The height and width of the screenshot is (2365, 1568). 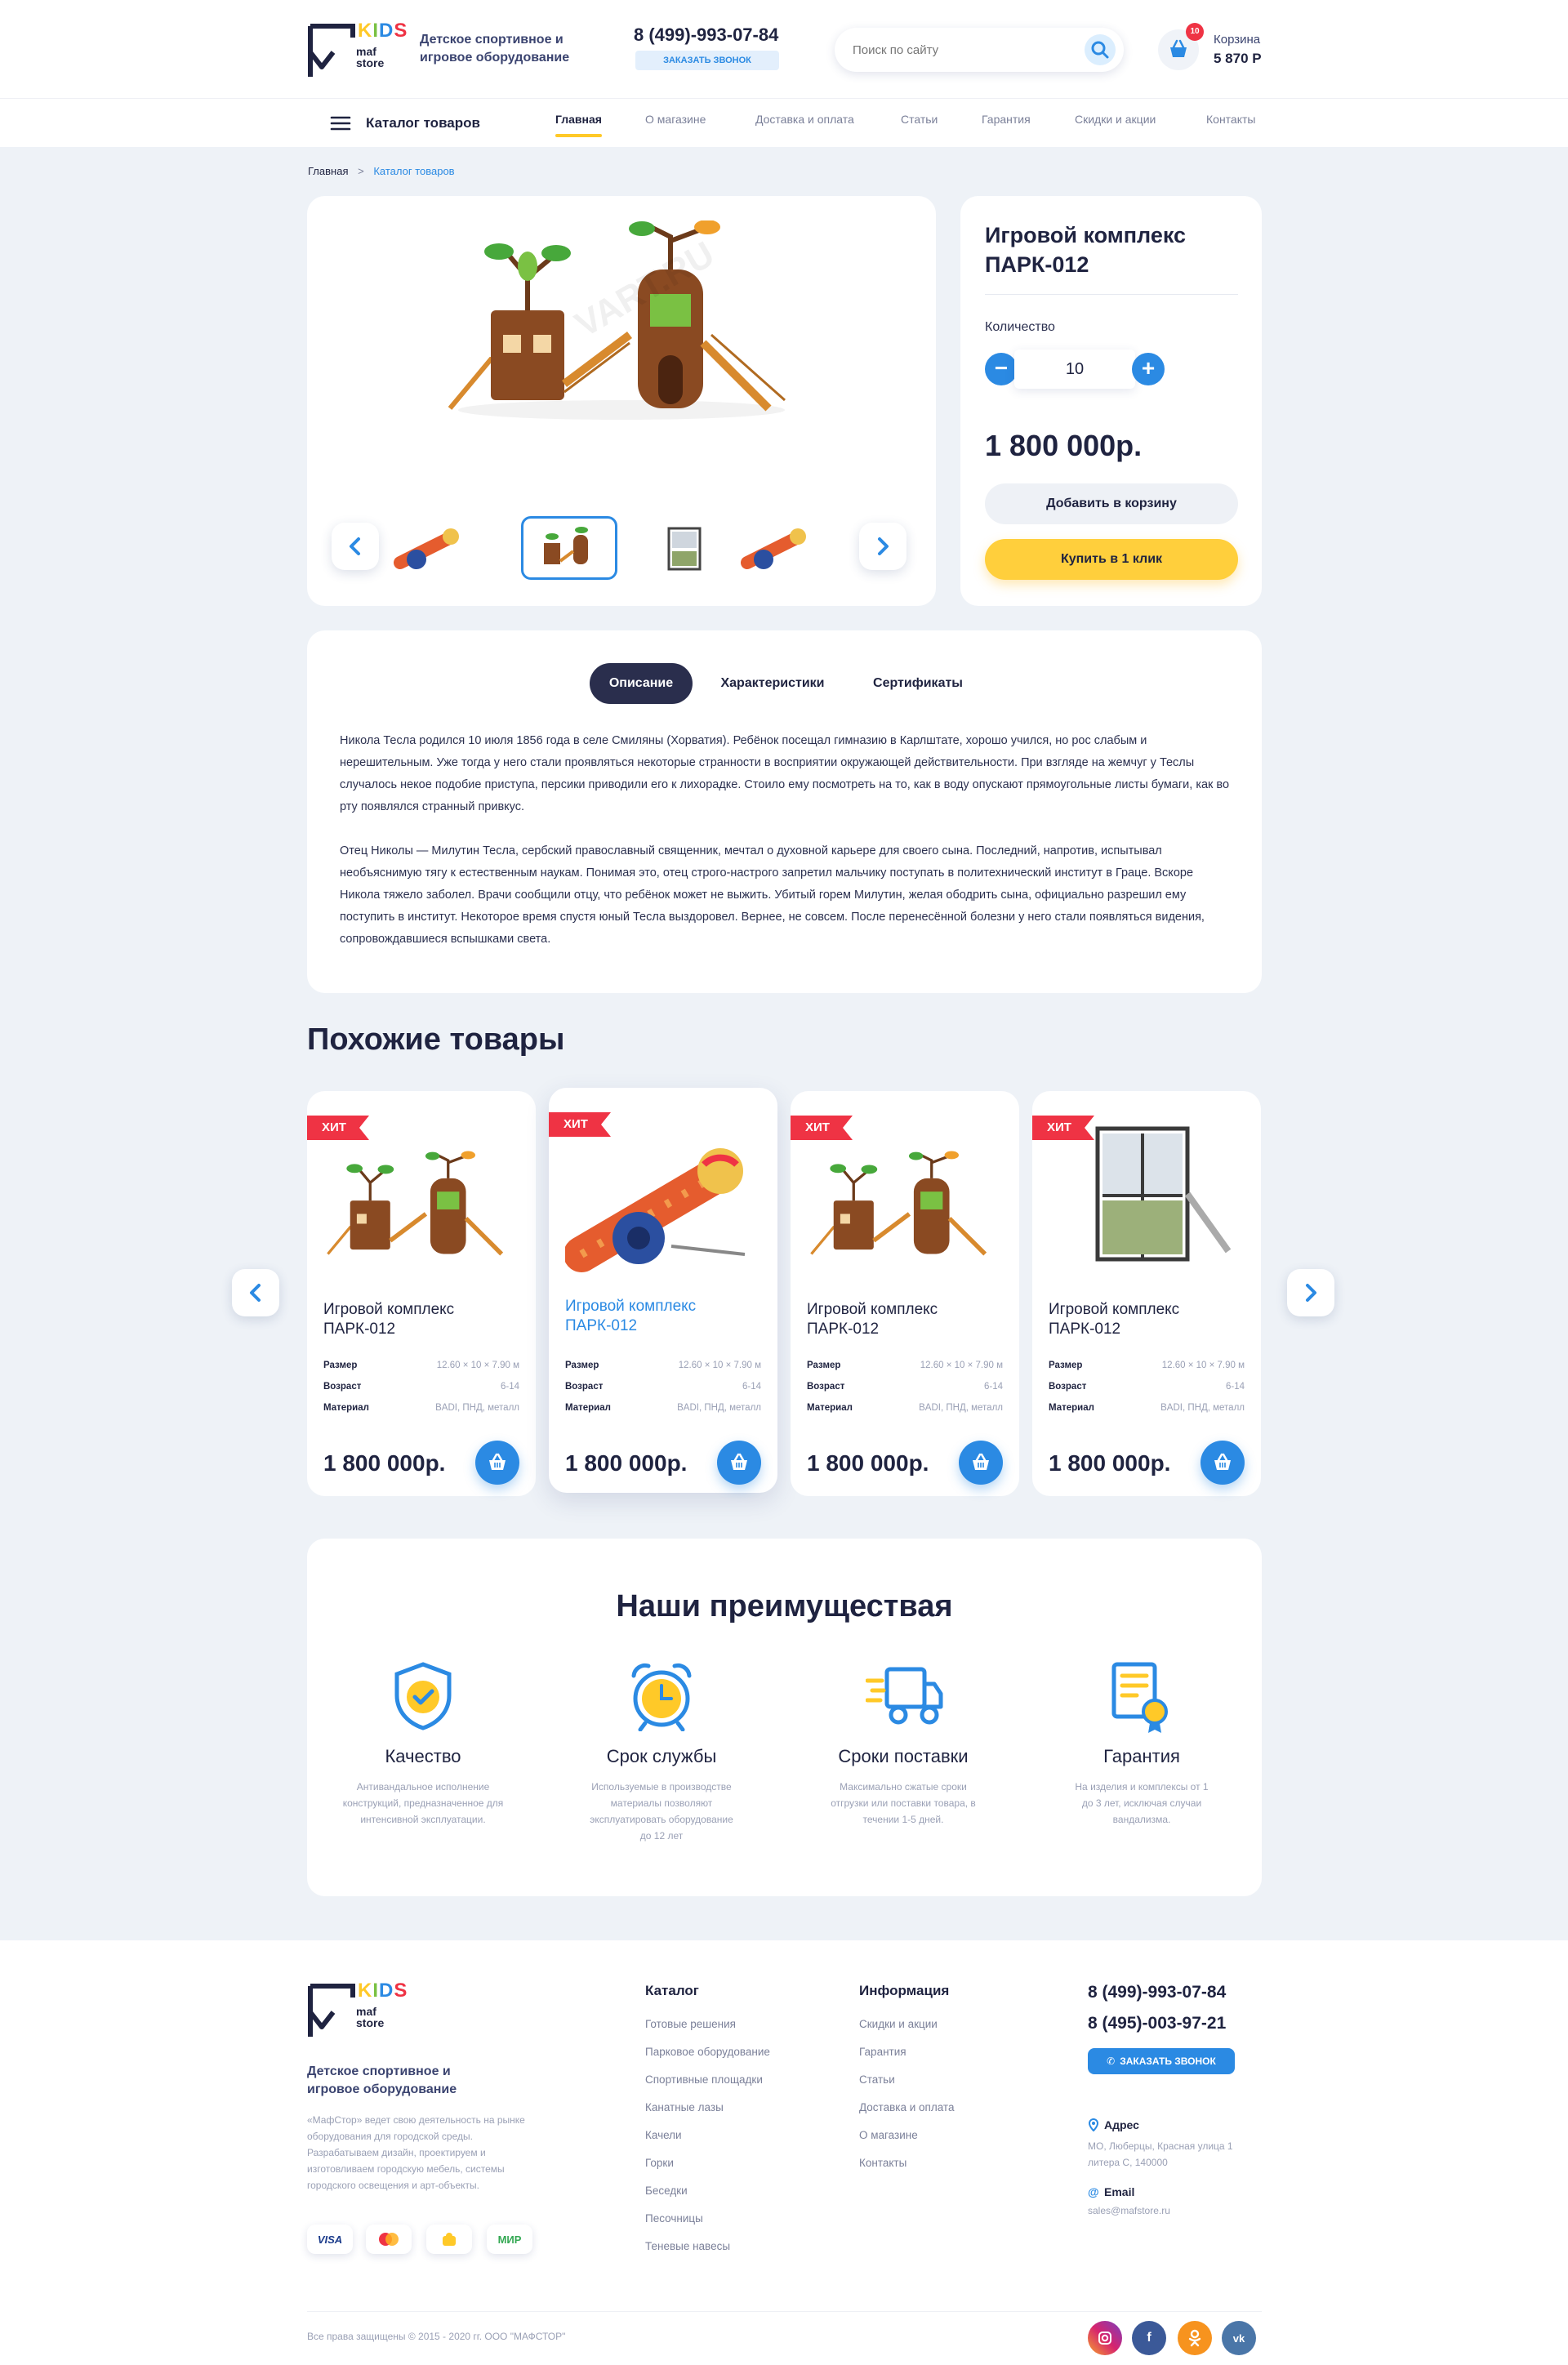 What do you see at coordinates (1157, 2023) in the screenshot?
I see `footer-phone-2: 8 (495)-003-97-21` at bounding box center [1157, 2023].